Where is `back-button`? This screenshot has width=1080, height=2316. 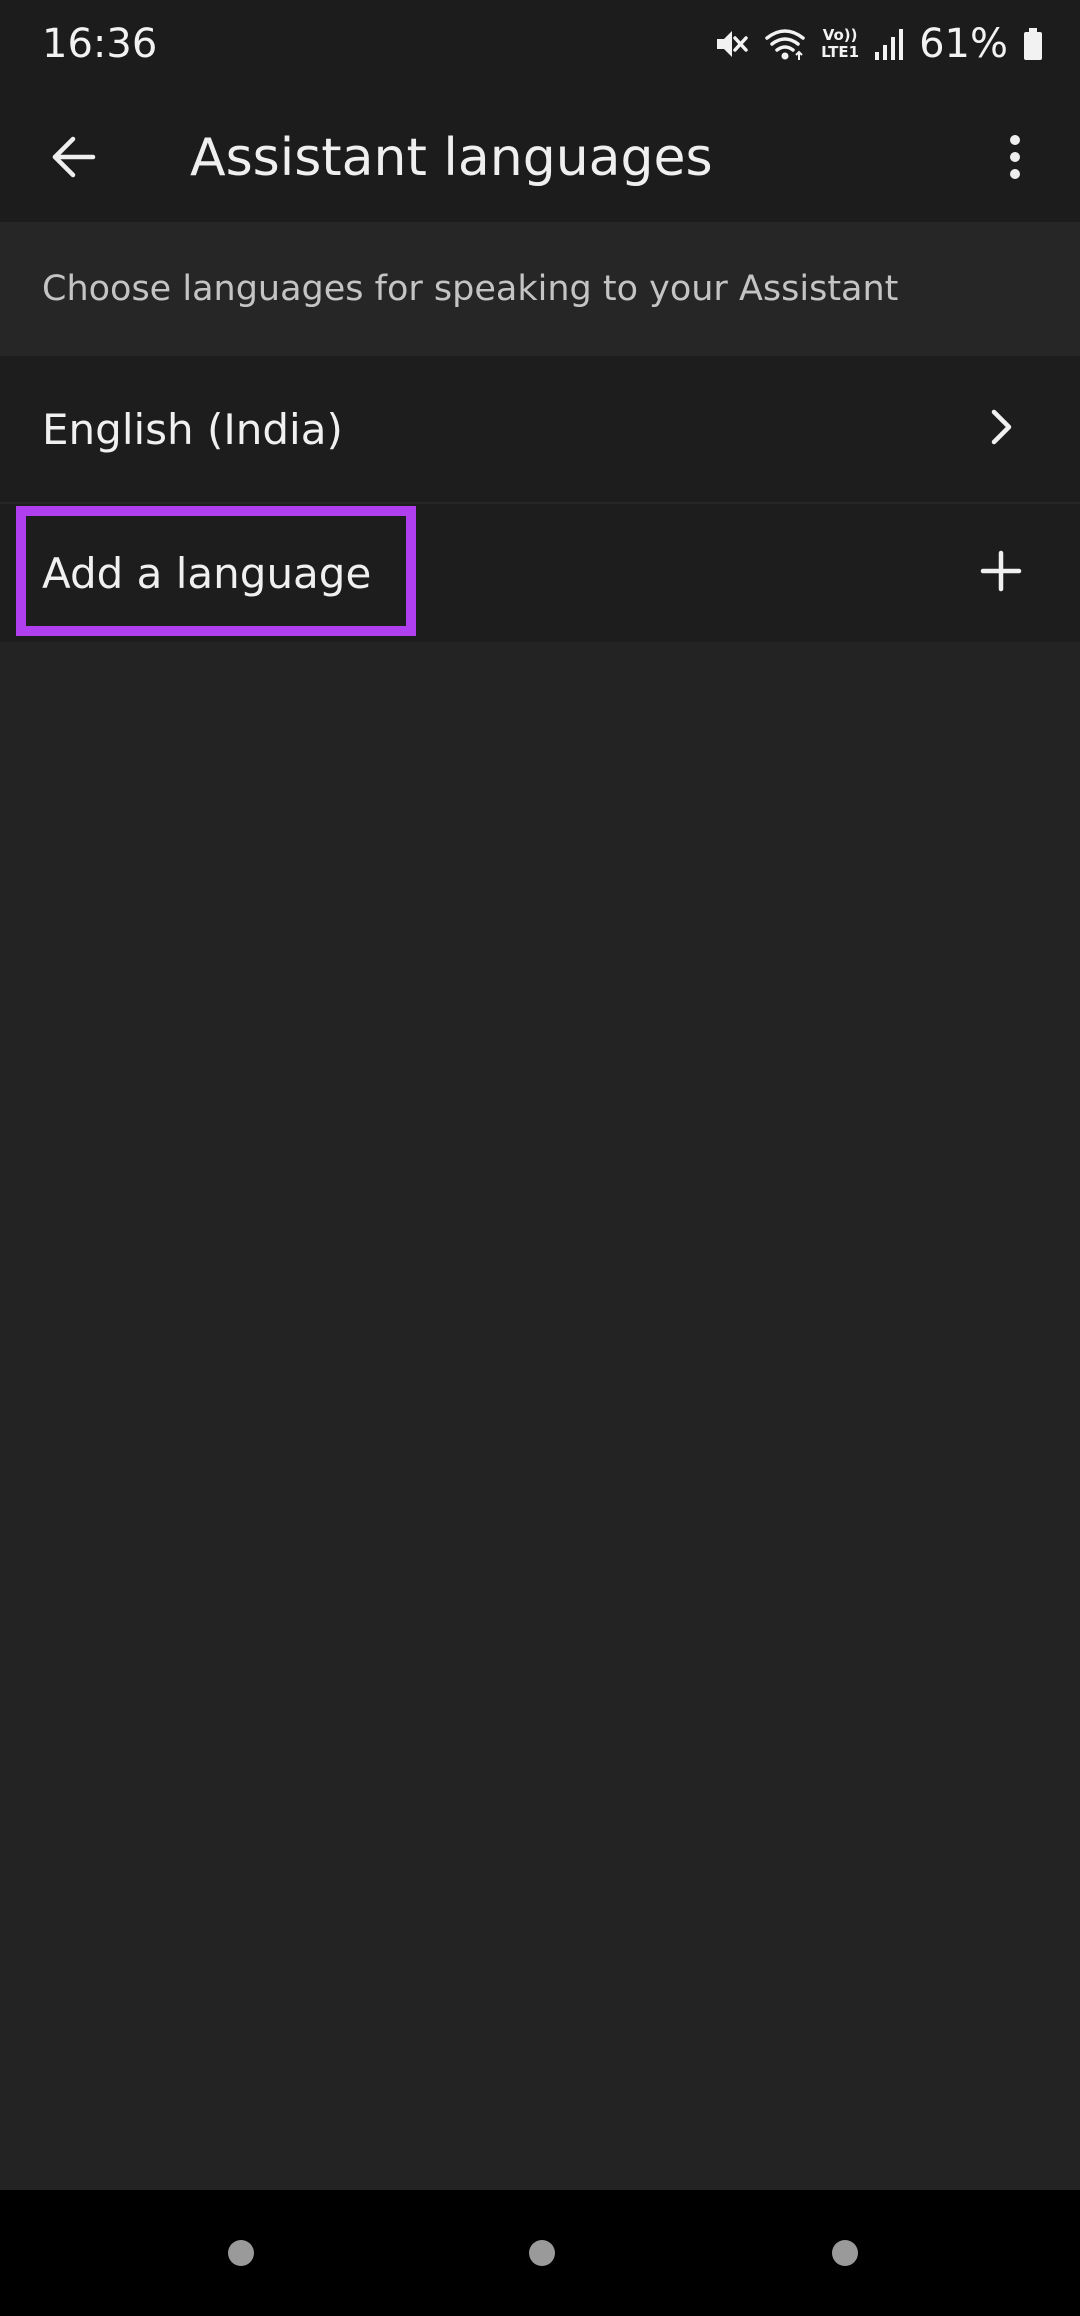
back-button is located at coordinates (73, 159).